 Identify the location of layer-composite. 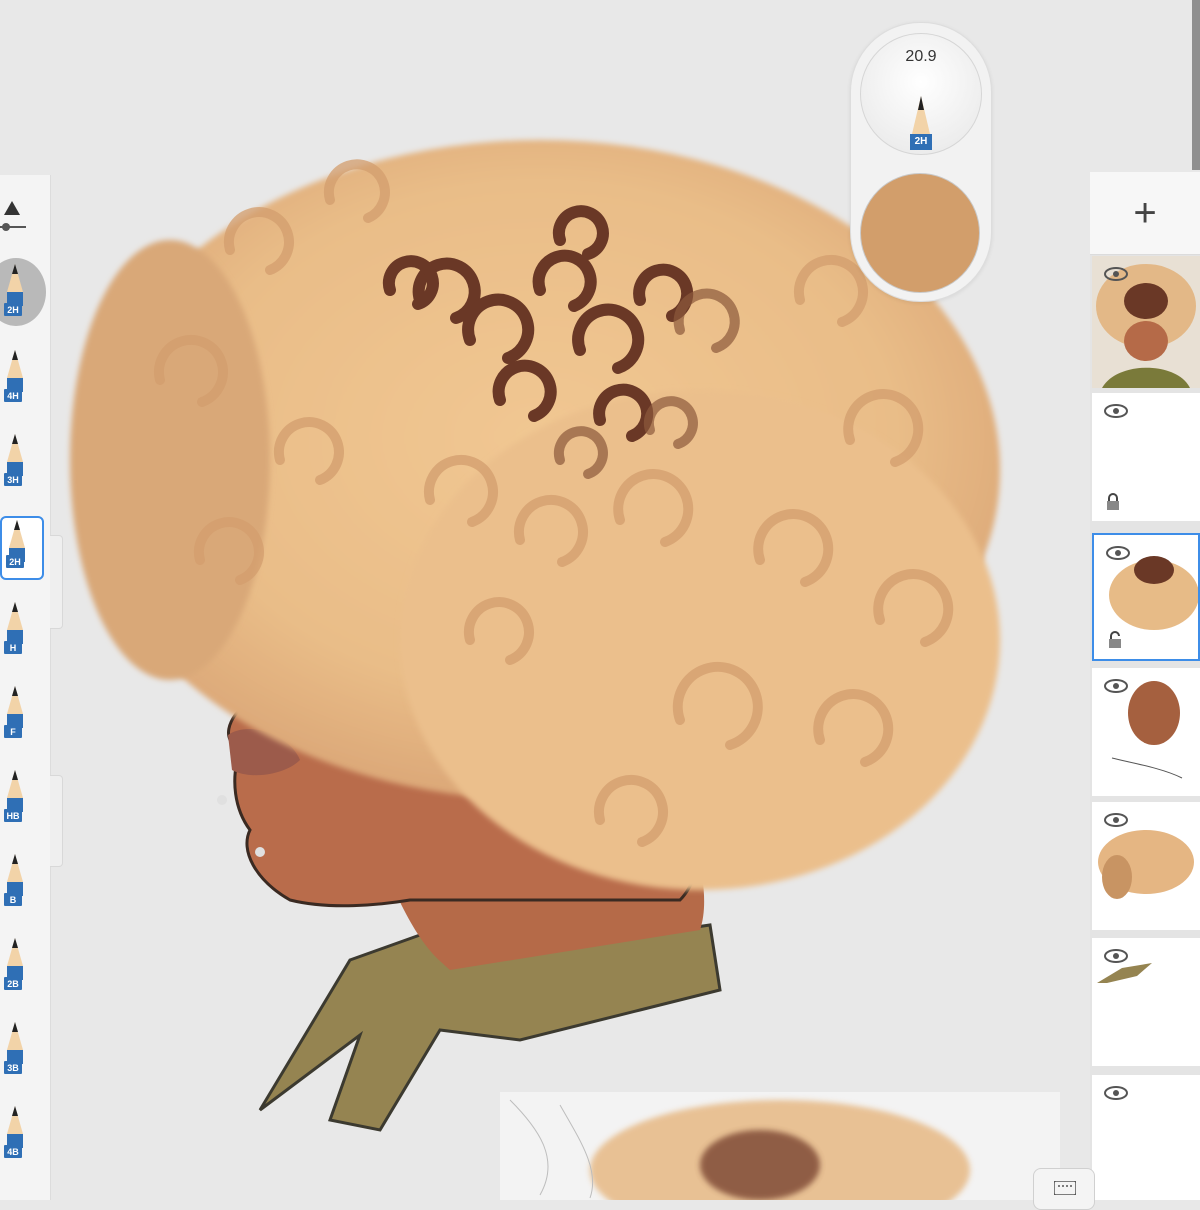
(1146, 322).